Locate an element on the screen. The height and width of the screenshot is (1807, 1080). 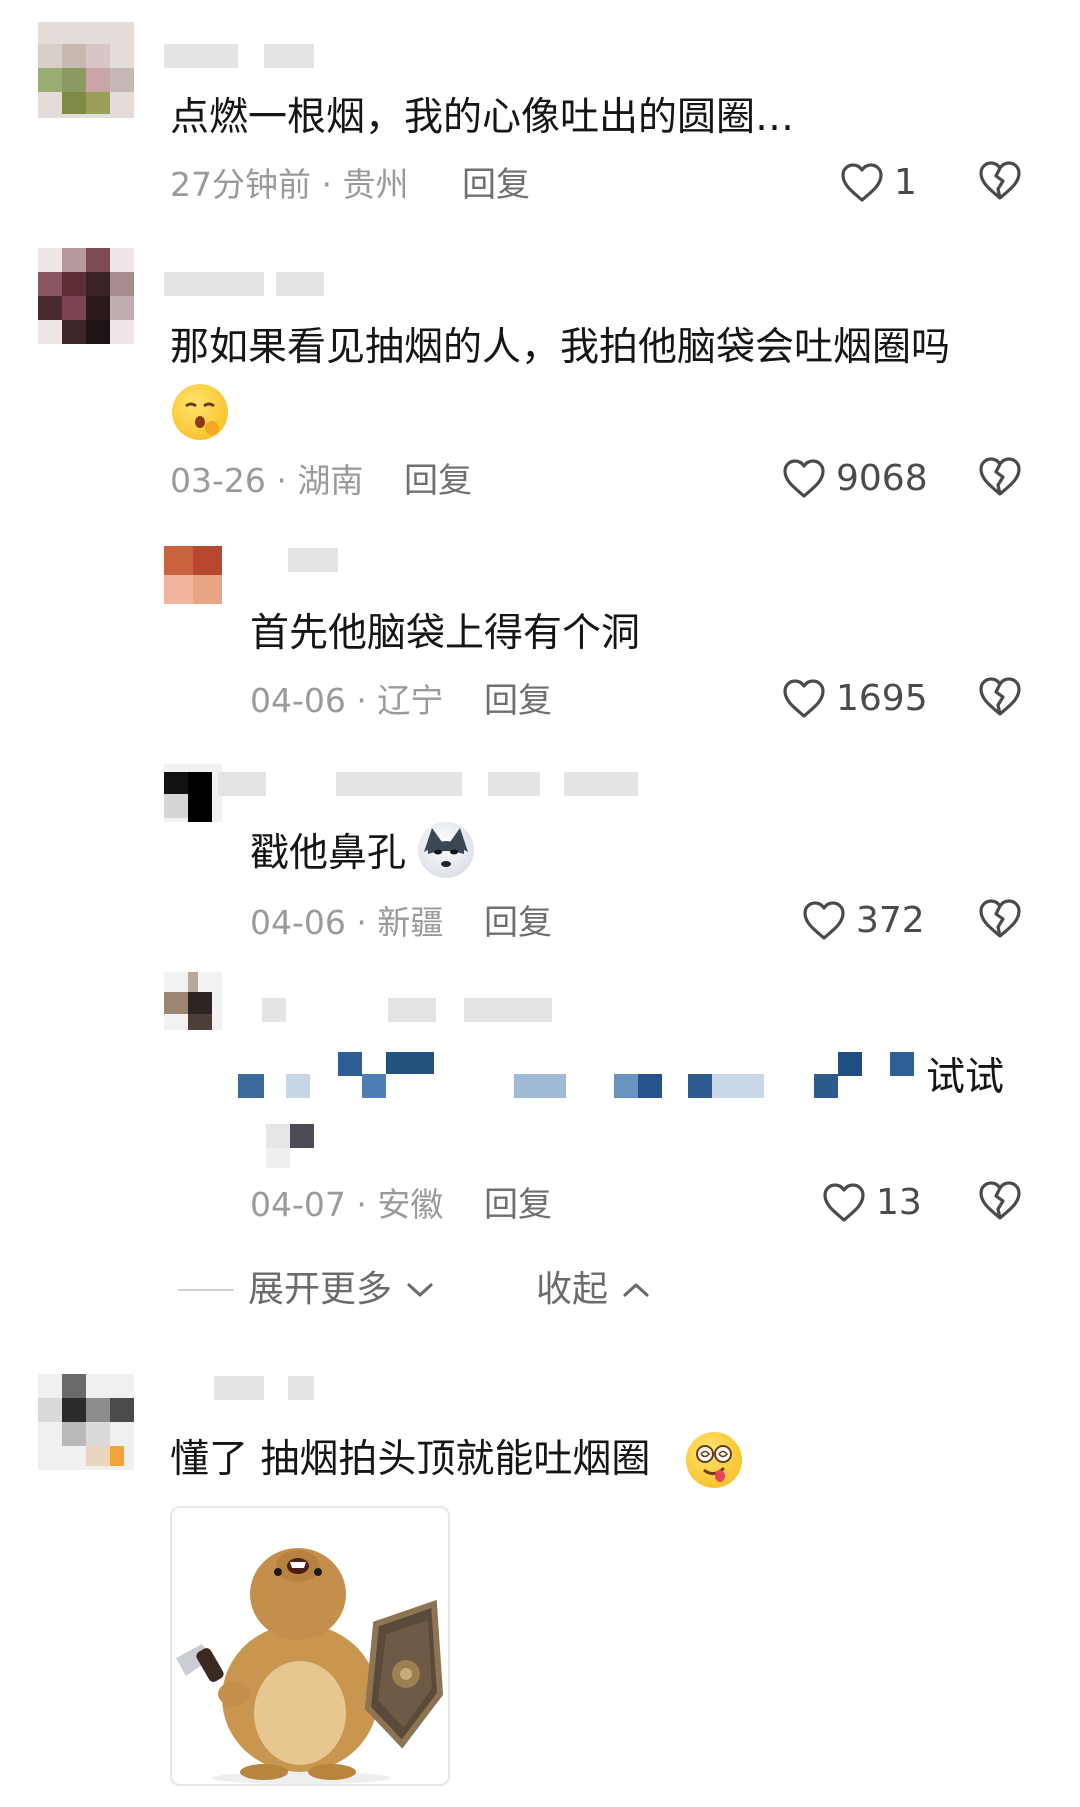
comment-text: 那如果看见抽烟的人，我拍他脑袋会吐烟圈吗 is located at coordinates (560, 347).